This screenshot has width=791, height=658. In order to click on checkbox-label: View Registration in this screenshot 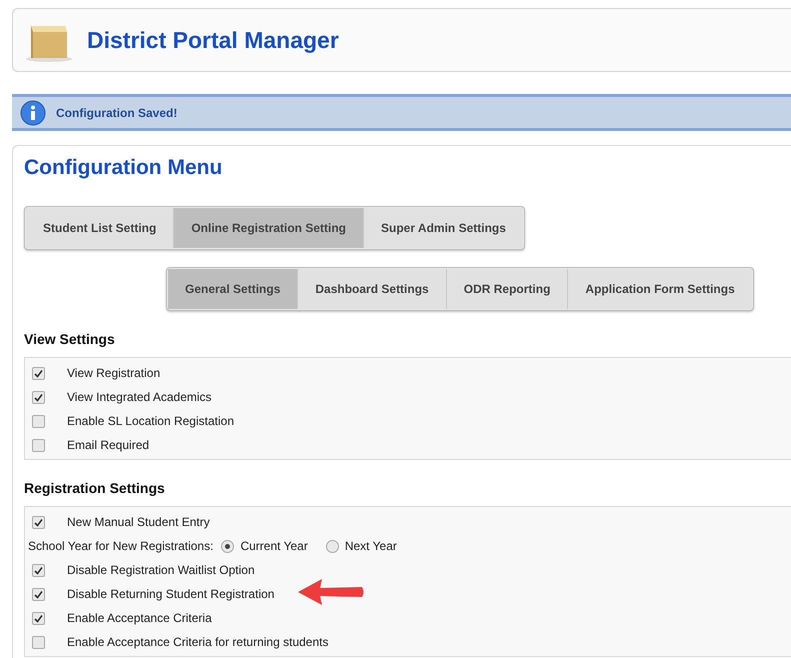, I will do `click(113, 373)`.